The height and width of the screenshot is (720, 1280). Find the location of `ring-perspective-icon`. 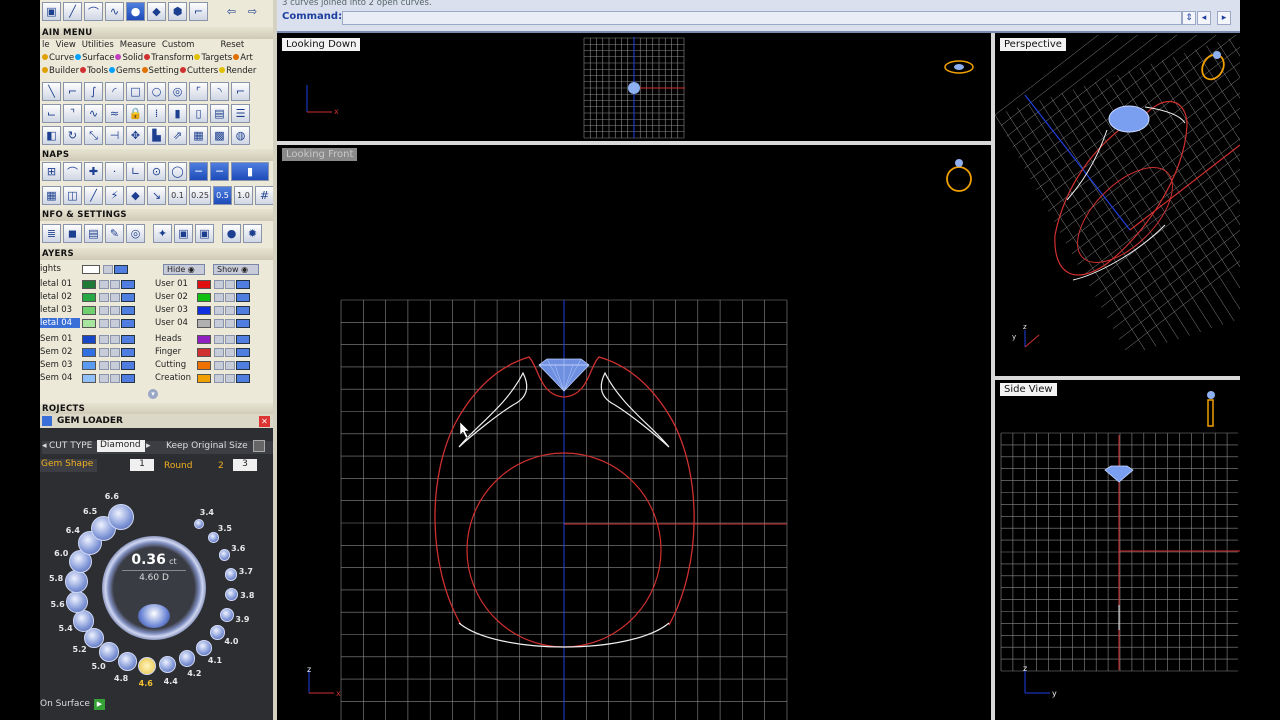

ring-perspective-icon is located at coordinates (1213, 67).